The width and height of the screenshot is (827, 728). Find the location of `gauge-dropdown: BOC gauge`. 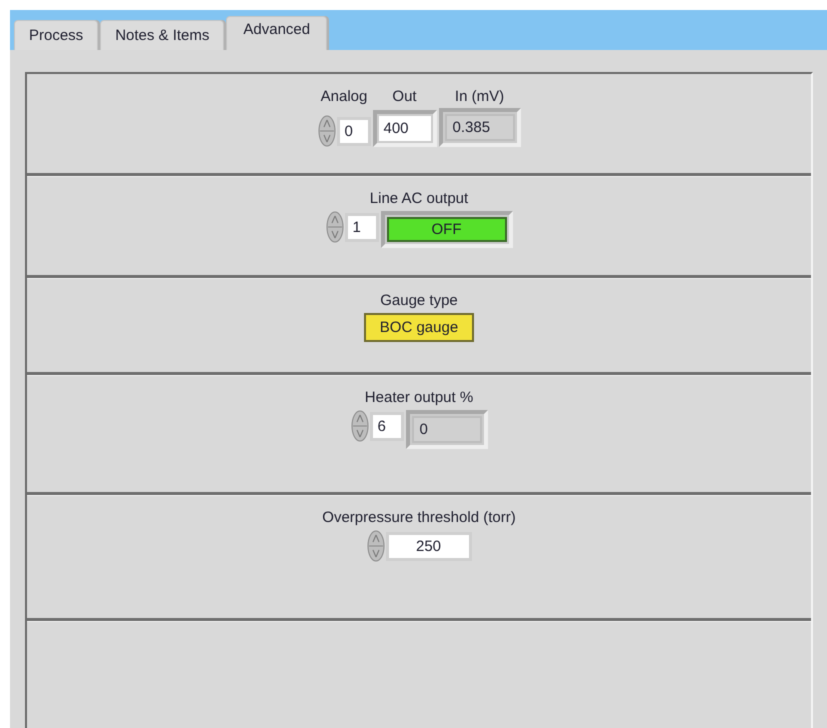

gauge-dropdown: BOC gauge is located at coordinates (419, 327).